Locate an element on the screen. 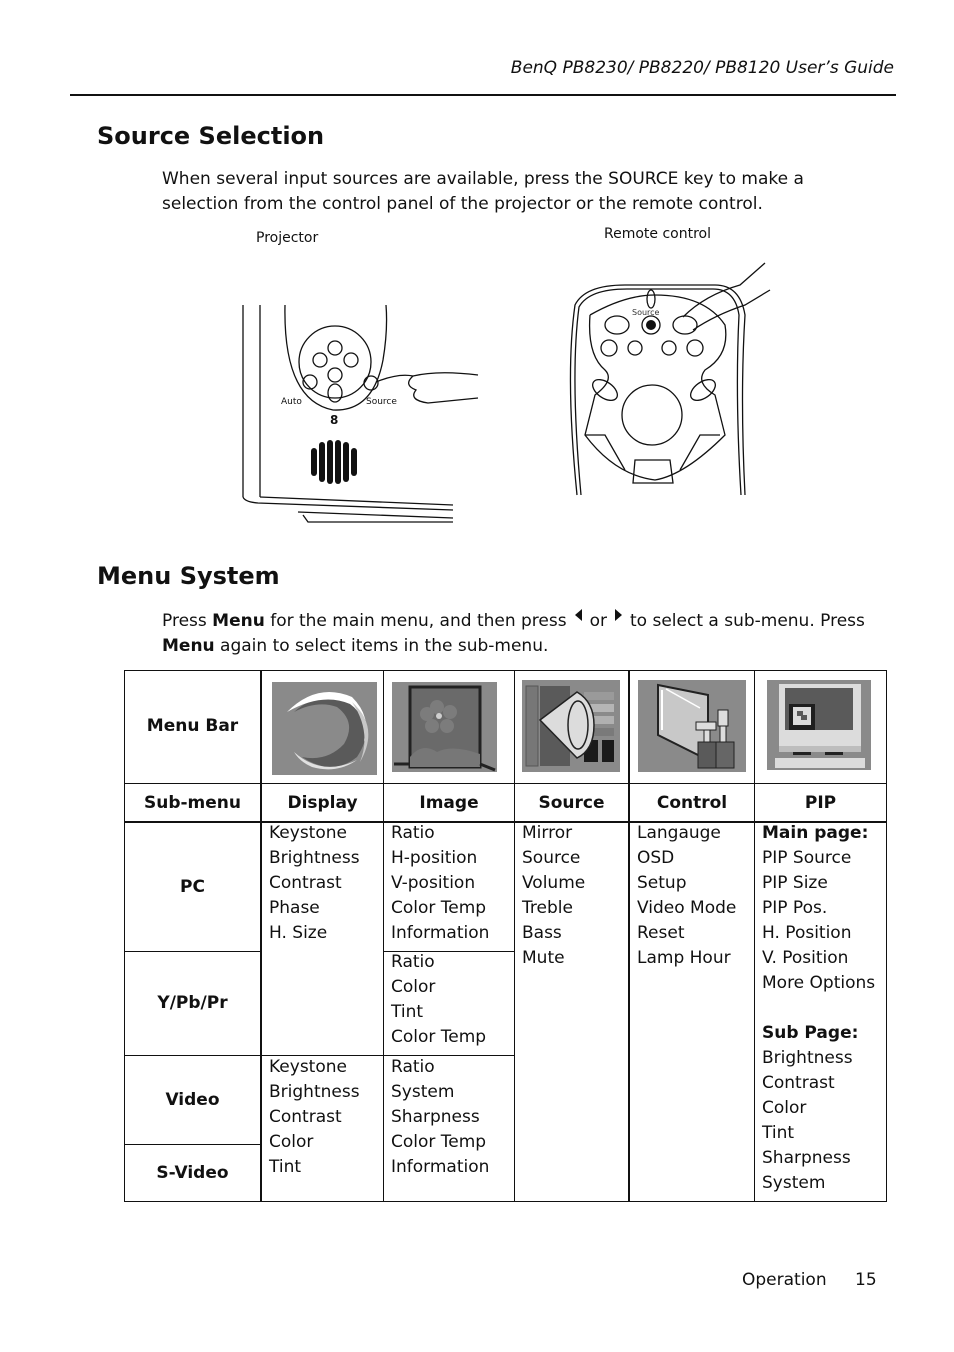 The width and height of the screenshot is (954, 1352). list-item: System is located at coordinates (423, 1092).